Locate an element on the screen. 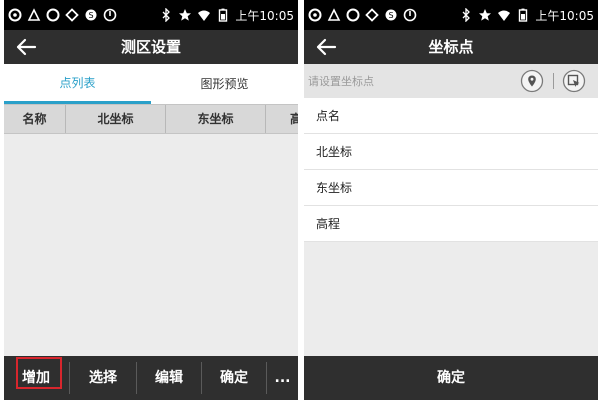  page-title: 坐标点 is located at coordinates (451, 47).